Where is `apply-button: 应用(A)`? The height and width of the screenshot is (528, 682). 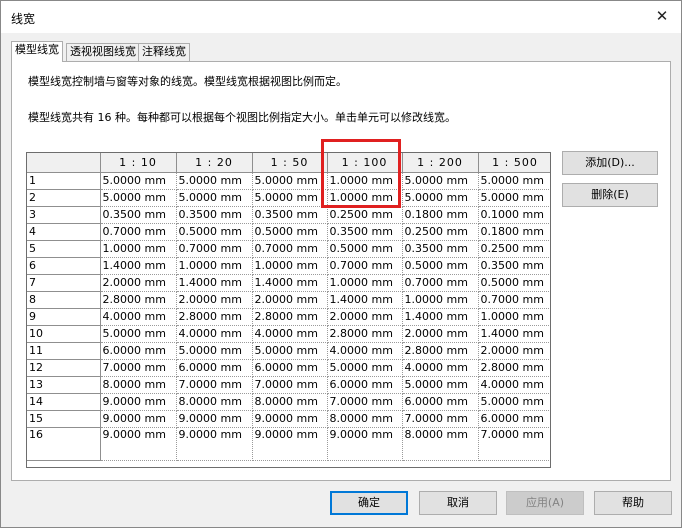
apply-button: 应用(A) is located at coordinates (545, 503).